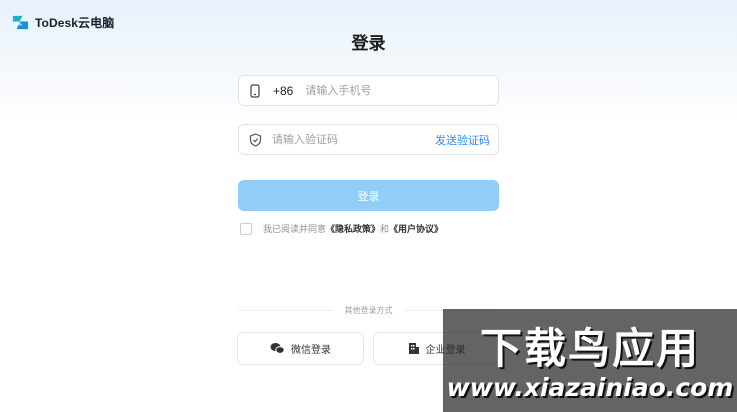 The image size is (737, 412). What do you see at coordinates (590, 387) in the screenshot?
I see `watermark-en: www.xiazainiao.com` at bounding box center [590, 387].